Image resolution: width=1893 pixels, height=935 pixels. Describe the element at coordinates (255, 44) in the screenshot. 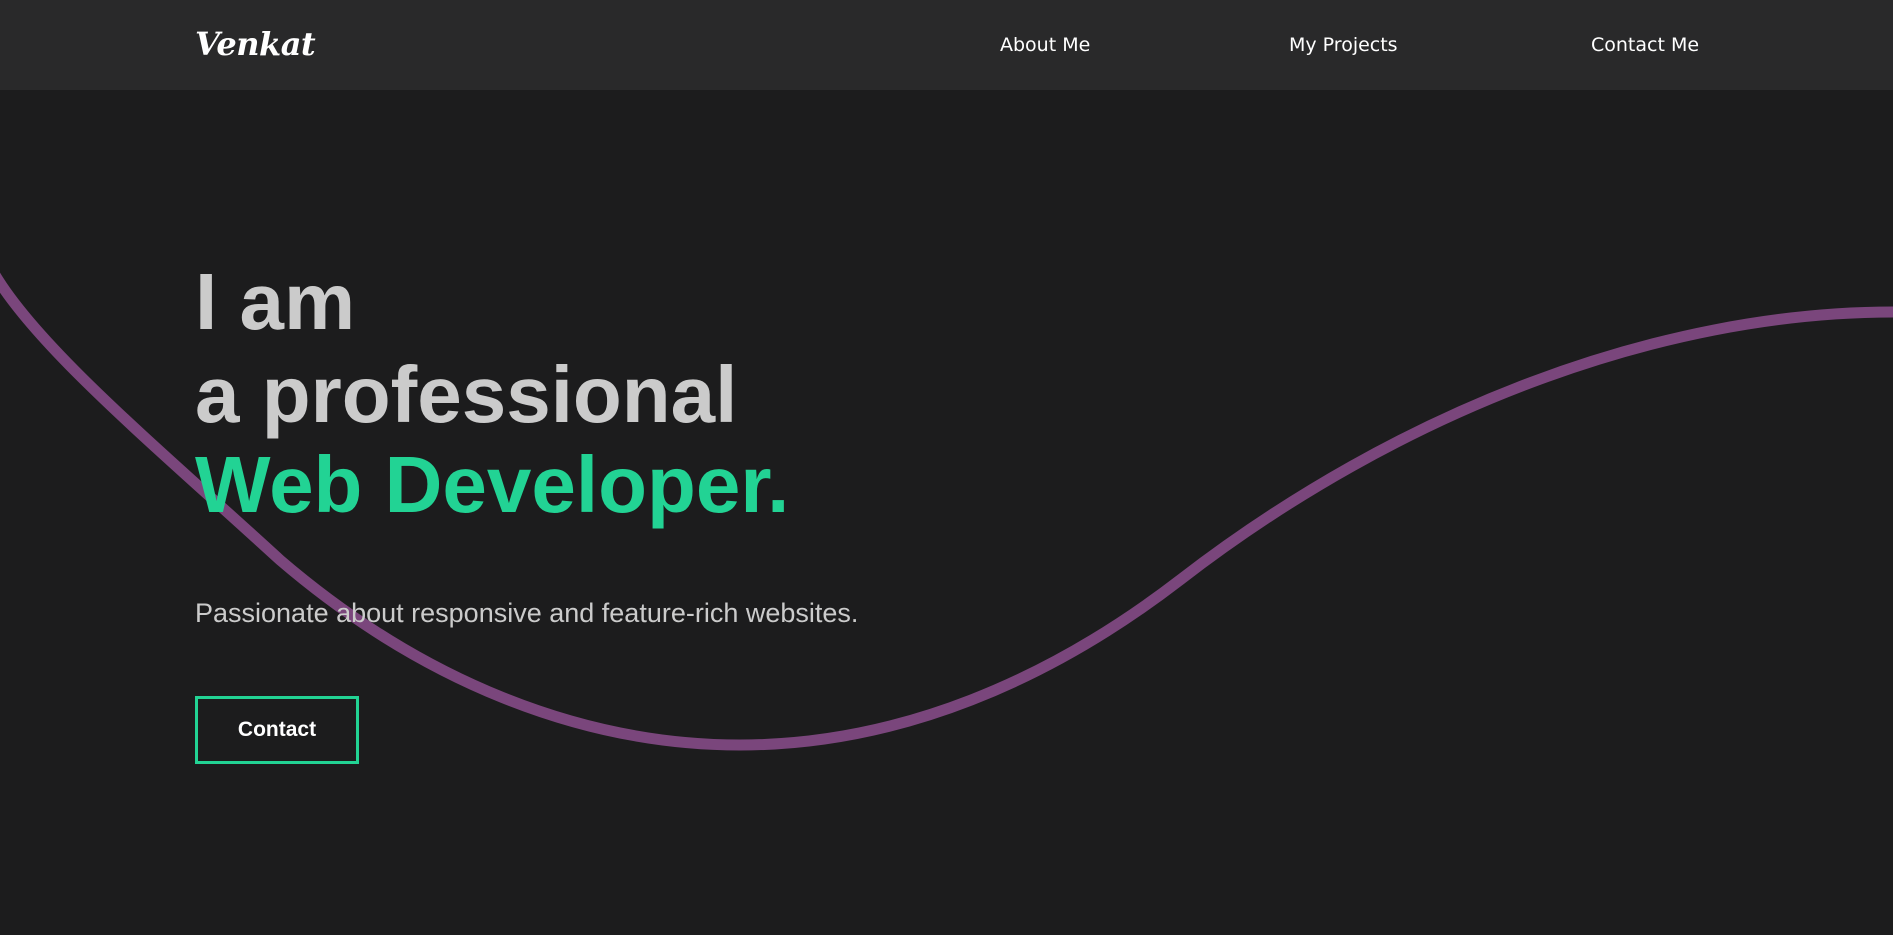

I see `site-logo: Venkat` at that location.